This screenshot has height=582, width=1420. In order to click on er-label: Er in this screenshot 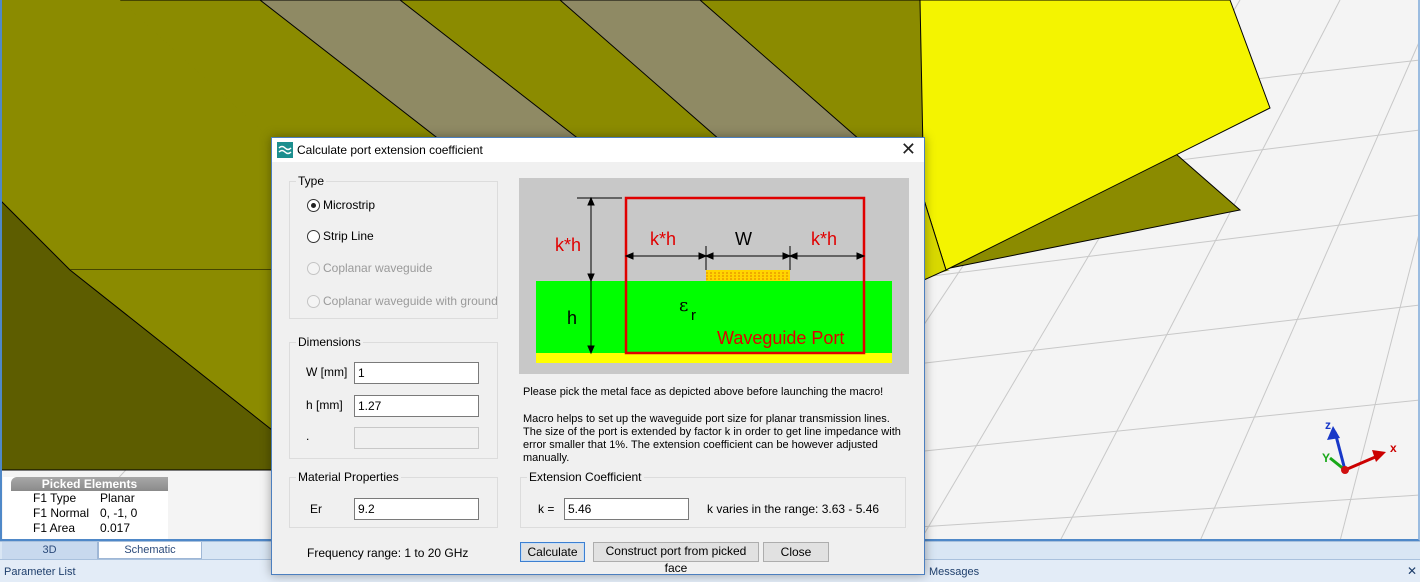, I will do `click(316, 509)`.